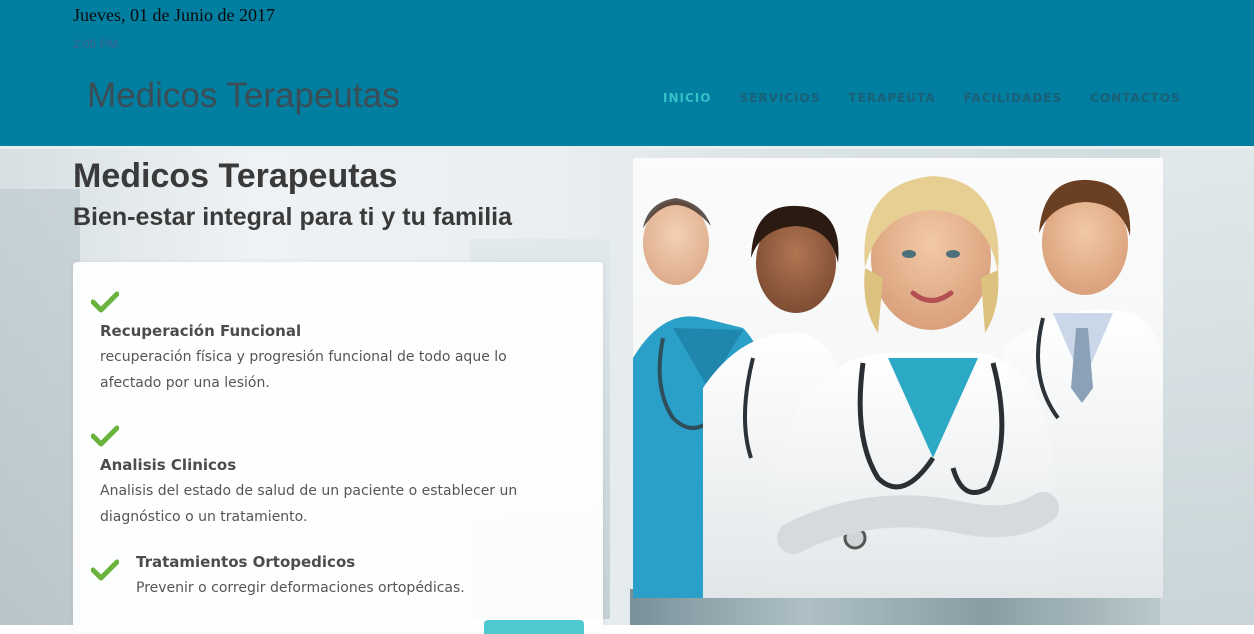 The width and height of the screenshot is (1254, 634). I want to click on nav-item-inicio: INICIO, so click(687, 98).